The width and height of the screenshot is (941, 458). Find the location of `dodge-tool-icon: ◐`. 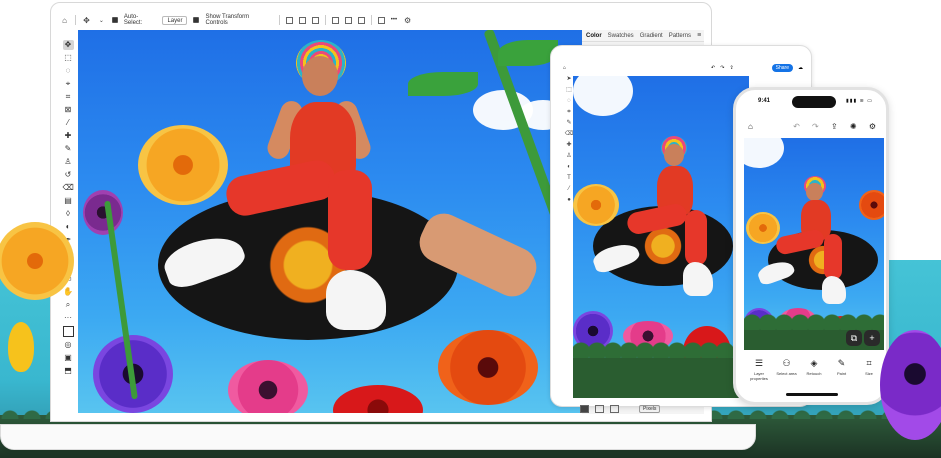

dodge-tool-icon: ◐ is located at coordinates (68, 227).